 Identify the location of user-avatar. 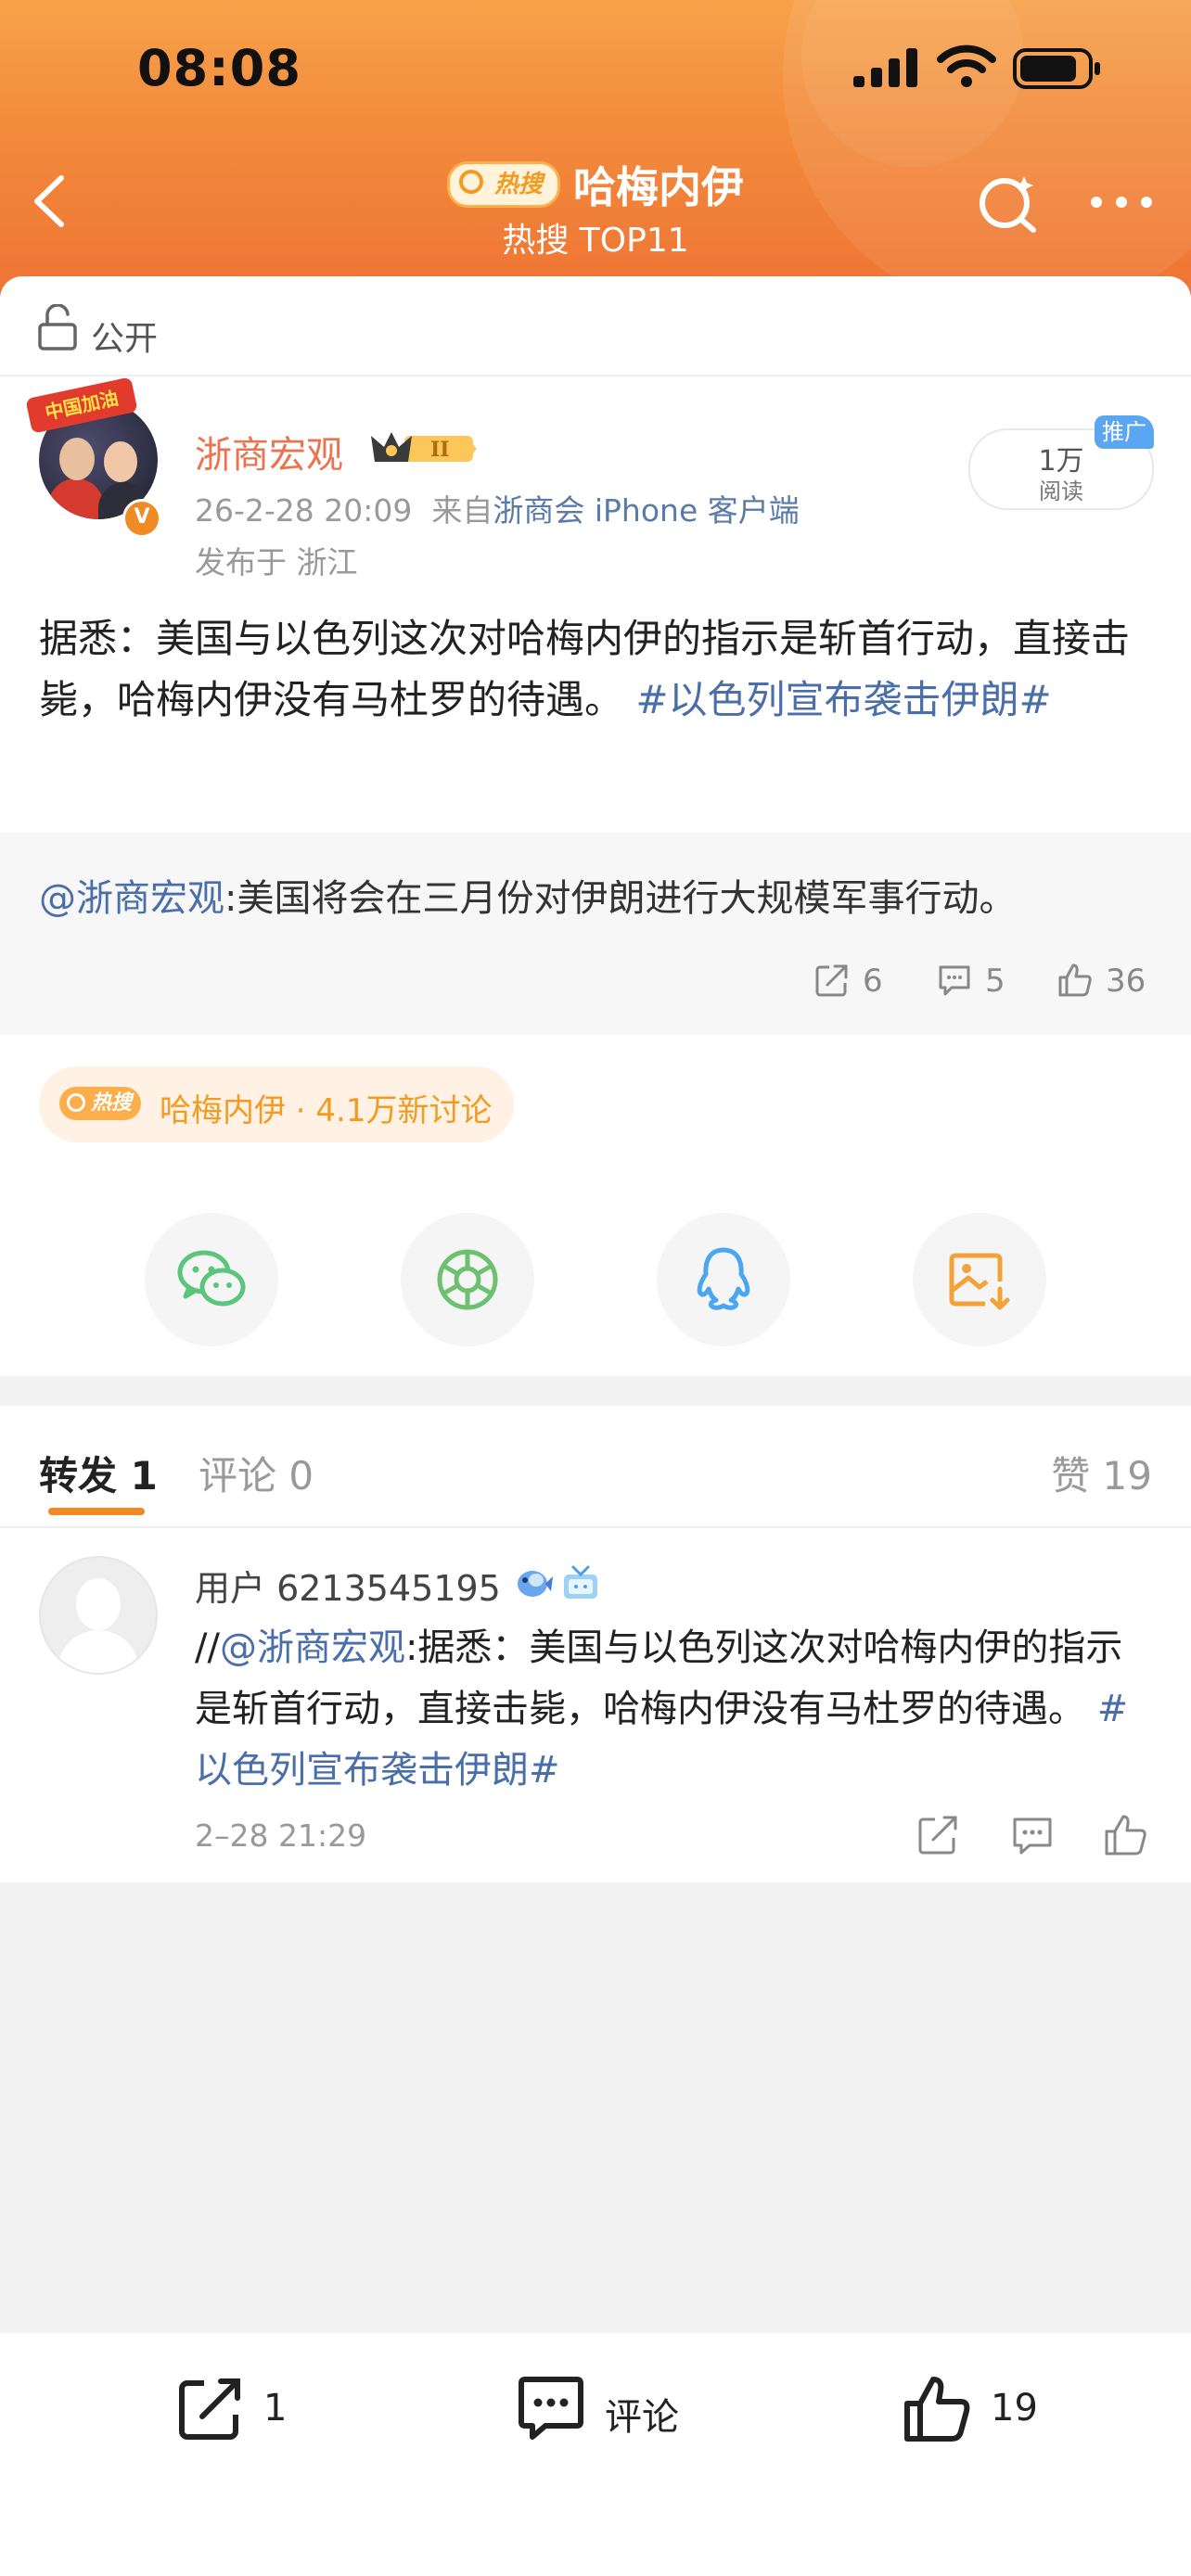
(98, 1615).